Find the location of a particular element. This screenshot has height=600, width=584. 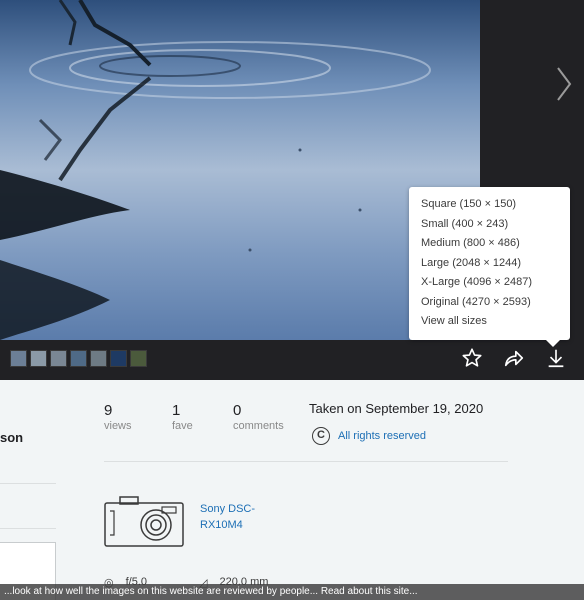

share-button is located at coordinates (514, 358).